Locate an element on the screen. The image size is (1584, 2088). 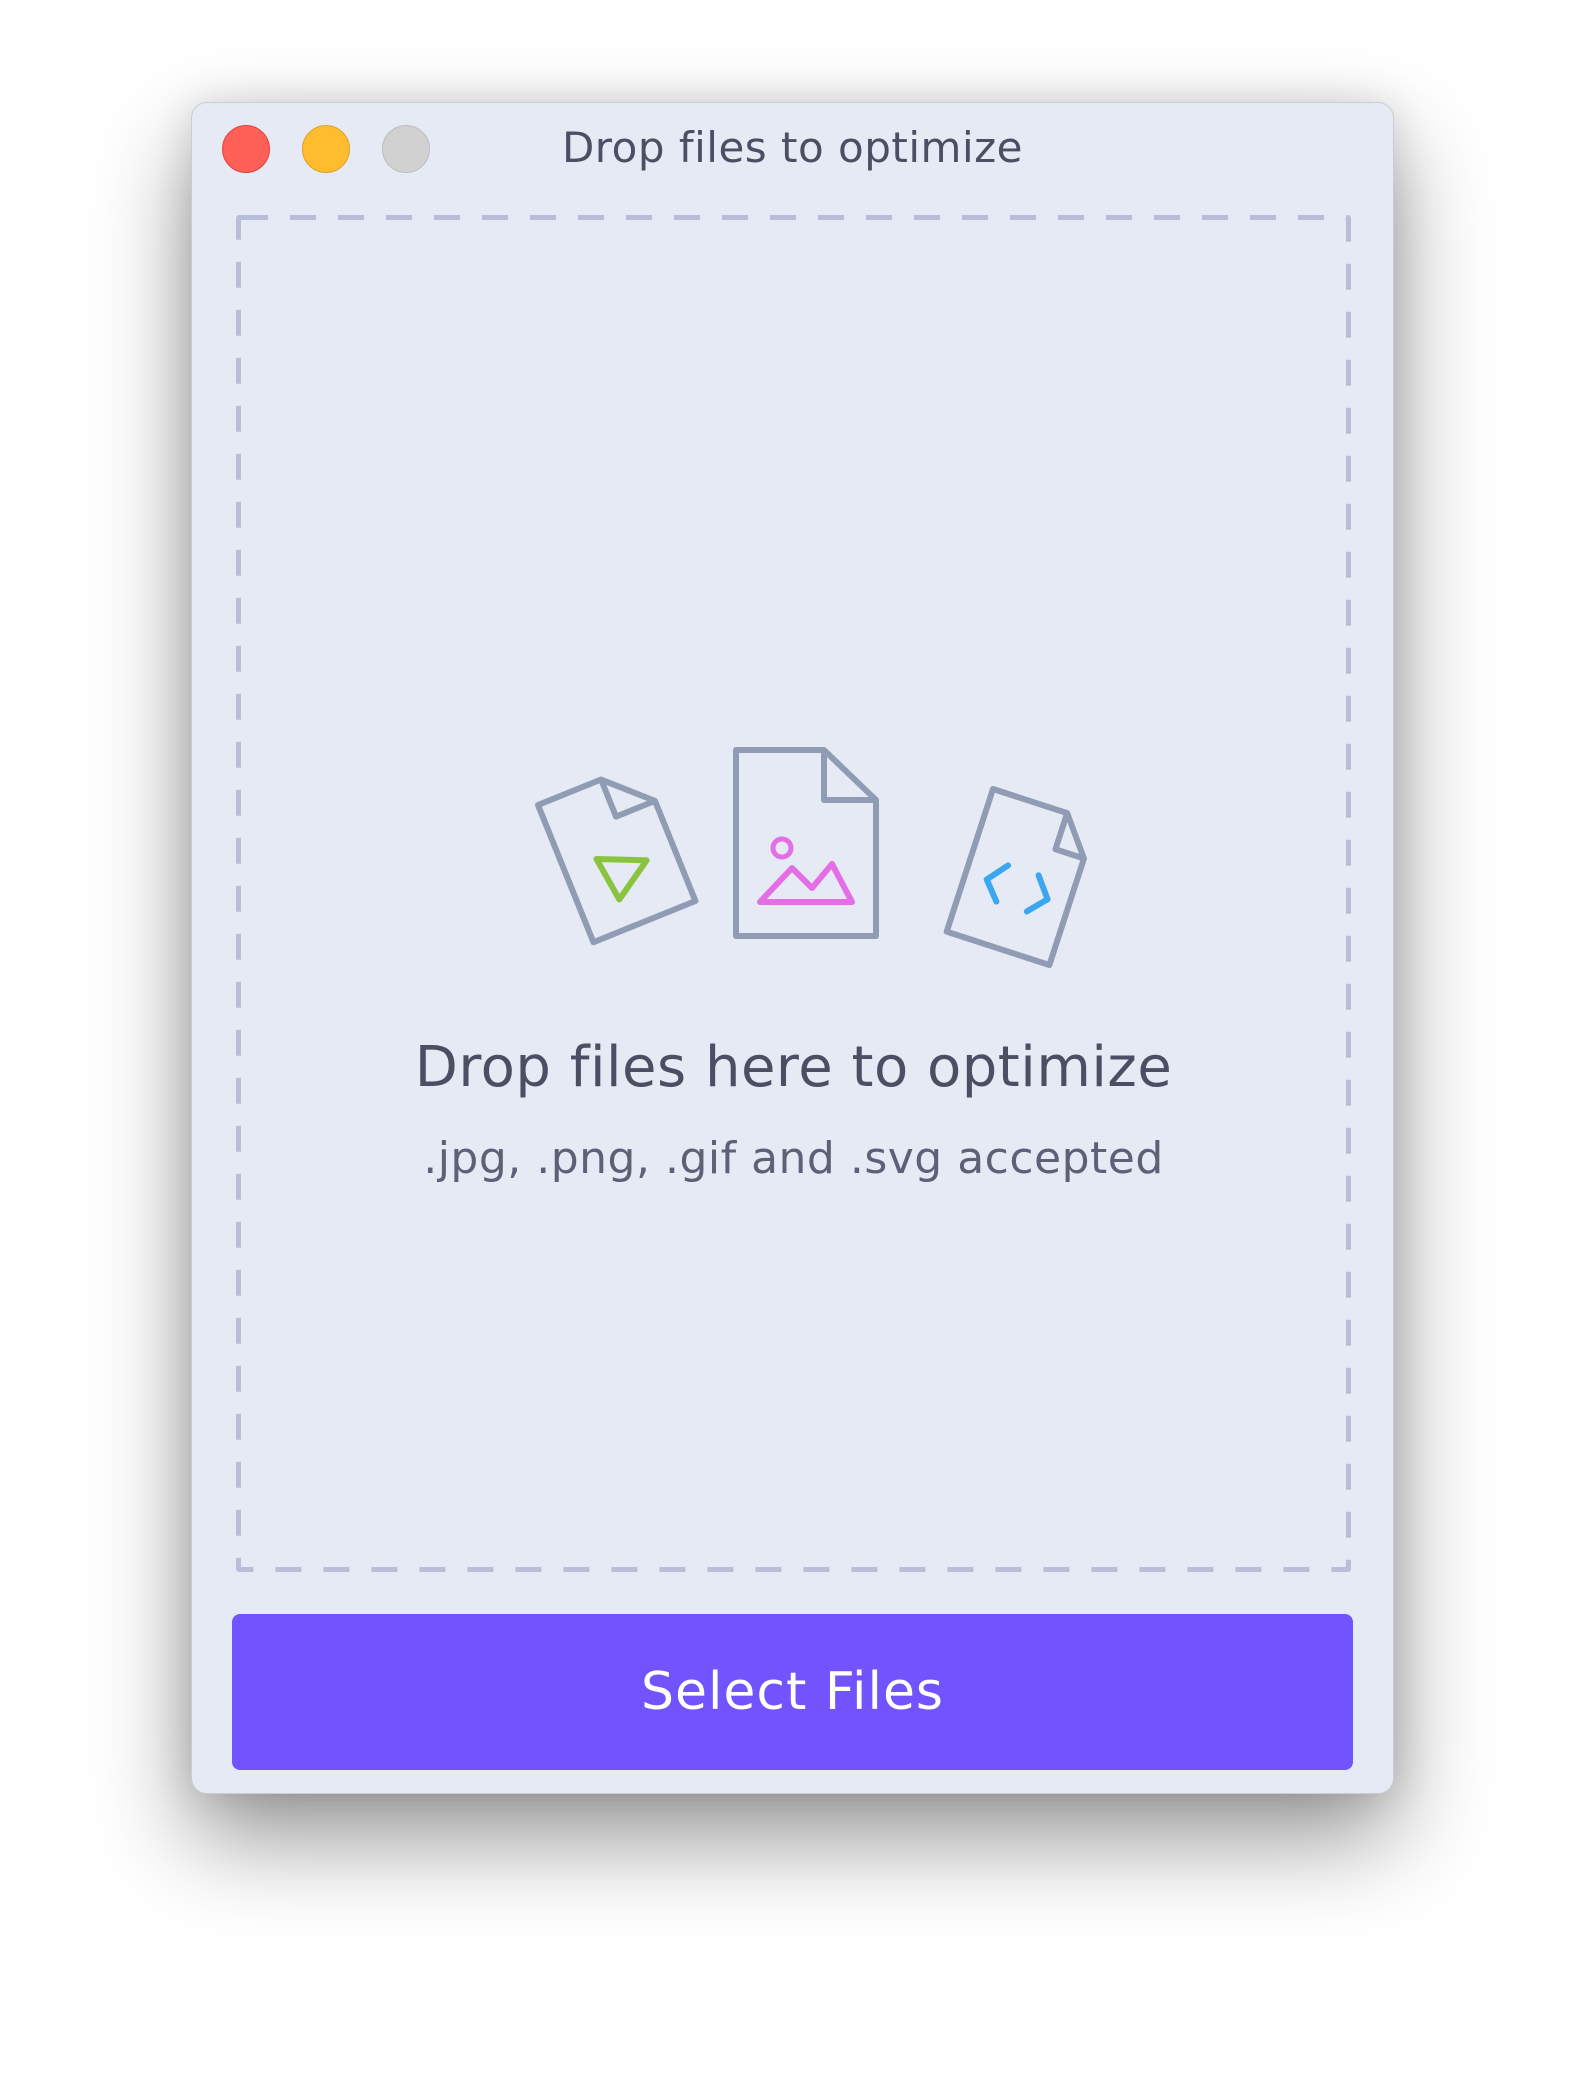
window-title: Drop files to optimize is located at coordinates (792, 147).